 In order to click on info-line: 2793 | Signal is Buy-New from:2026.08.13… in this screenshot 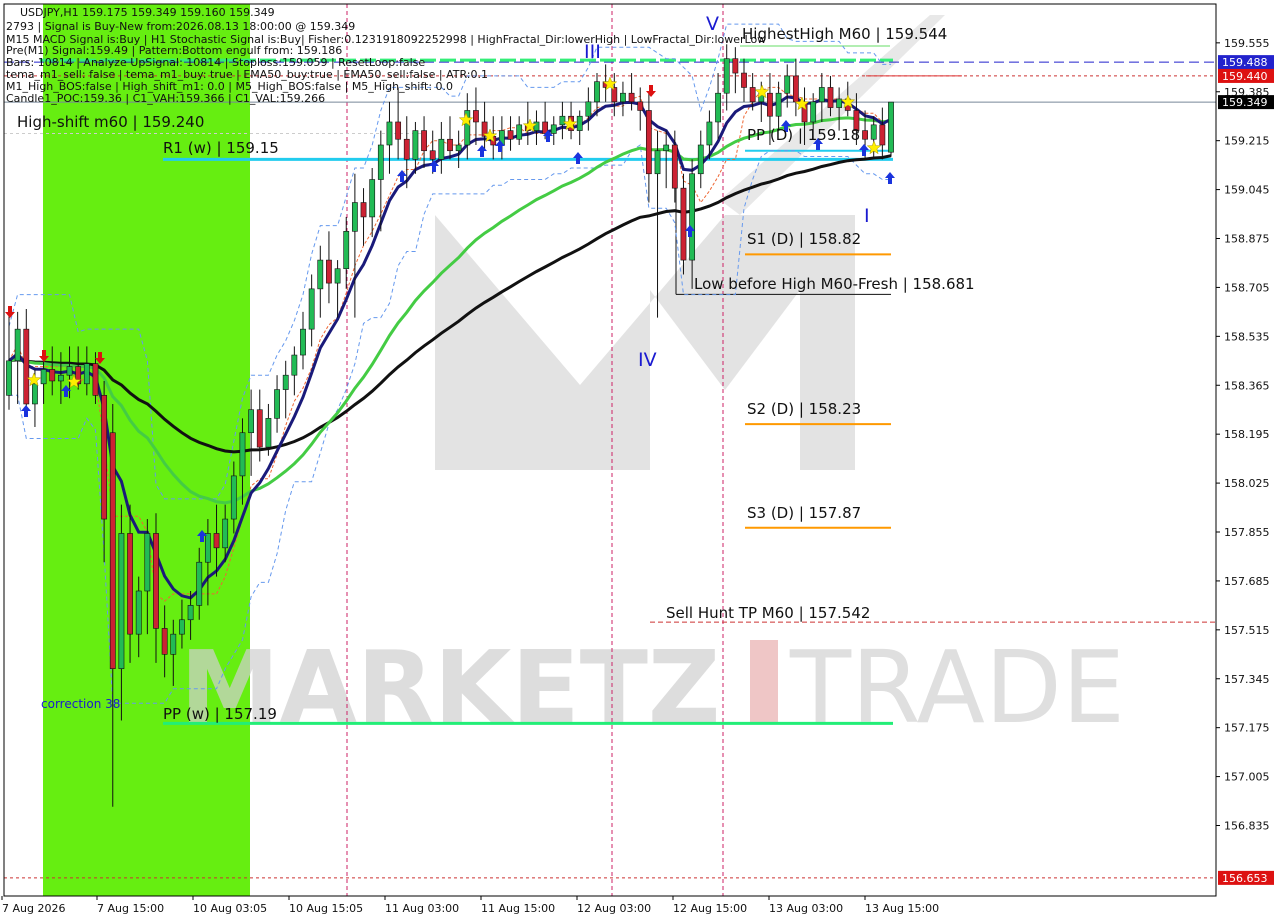, I will do `click(180, 26)`.